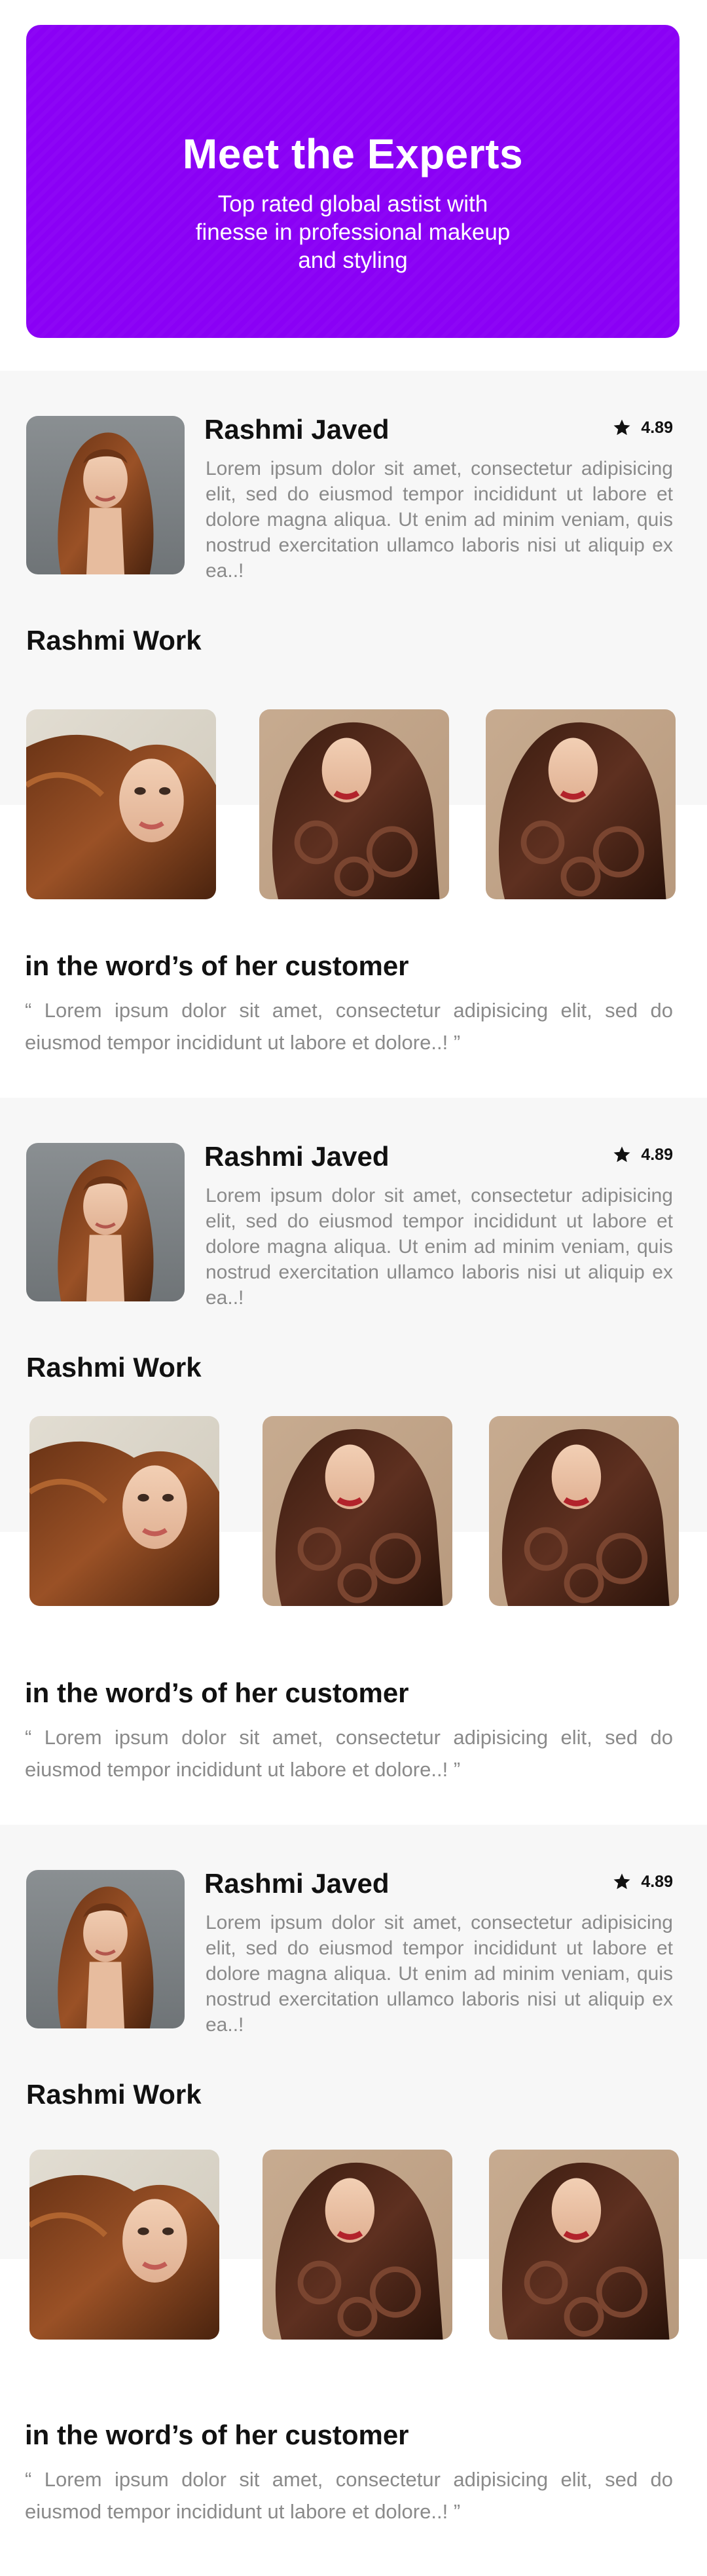 The width and height of the screenshot is (707, 2576). What do you see at coordinates (353, 153) in the screenshot?
I see `hero-title: Meet the Experts` at bounding box center [353, 153].